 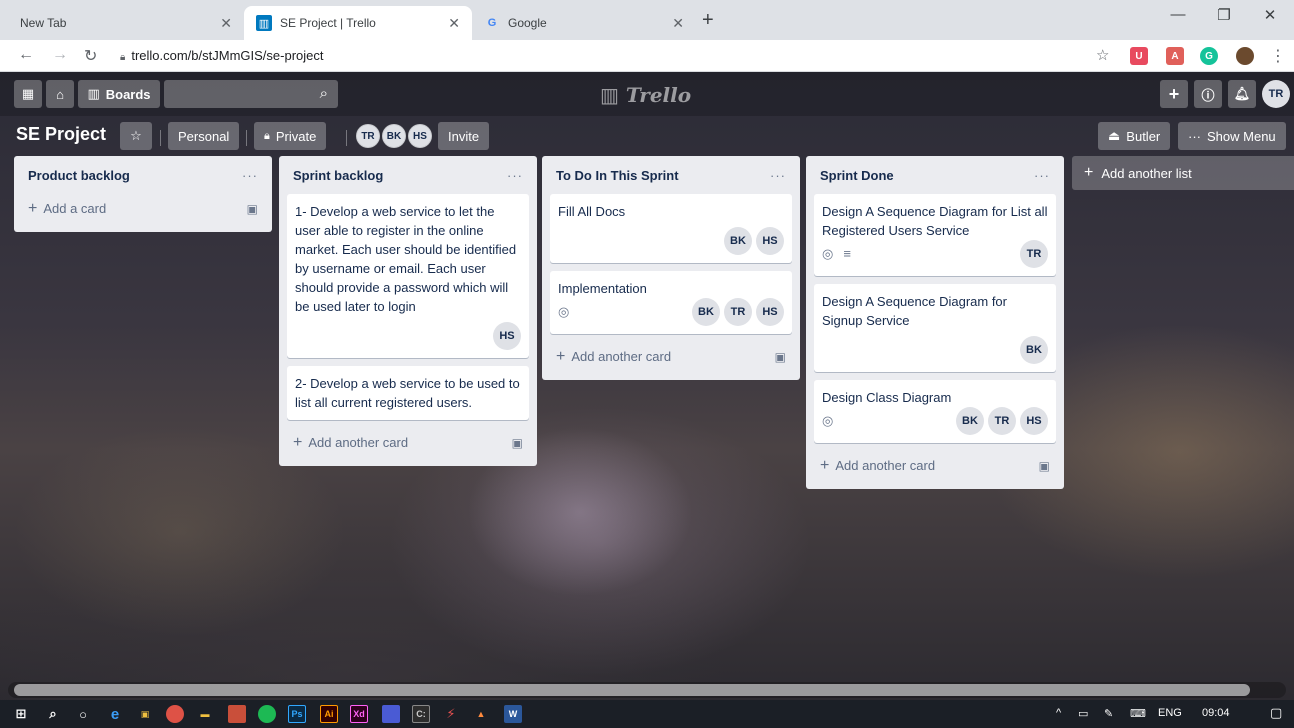 I want to click on star-board-icon: ☆, so click(x=136, y=136).